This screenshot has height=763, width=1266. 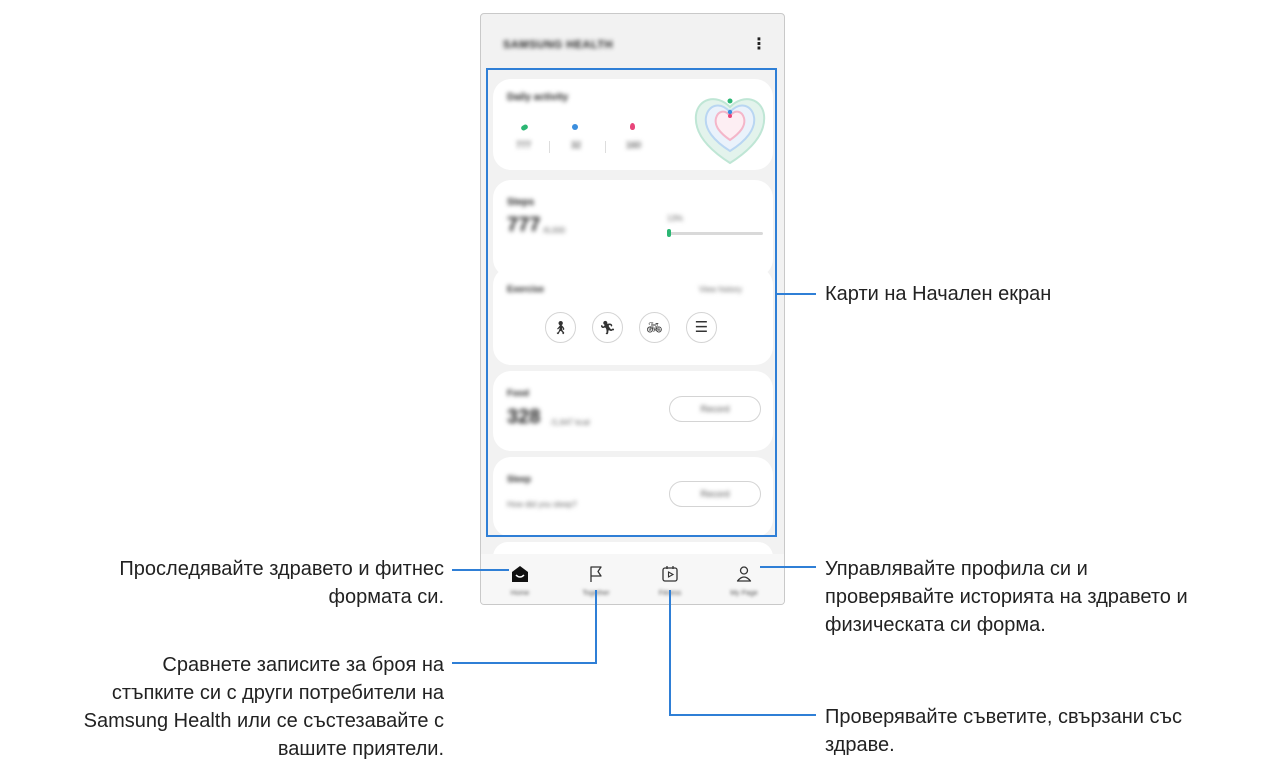 I want to click on activity-heart-icon, so click(x=730, y=131).